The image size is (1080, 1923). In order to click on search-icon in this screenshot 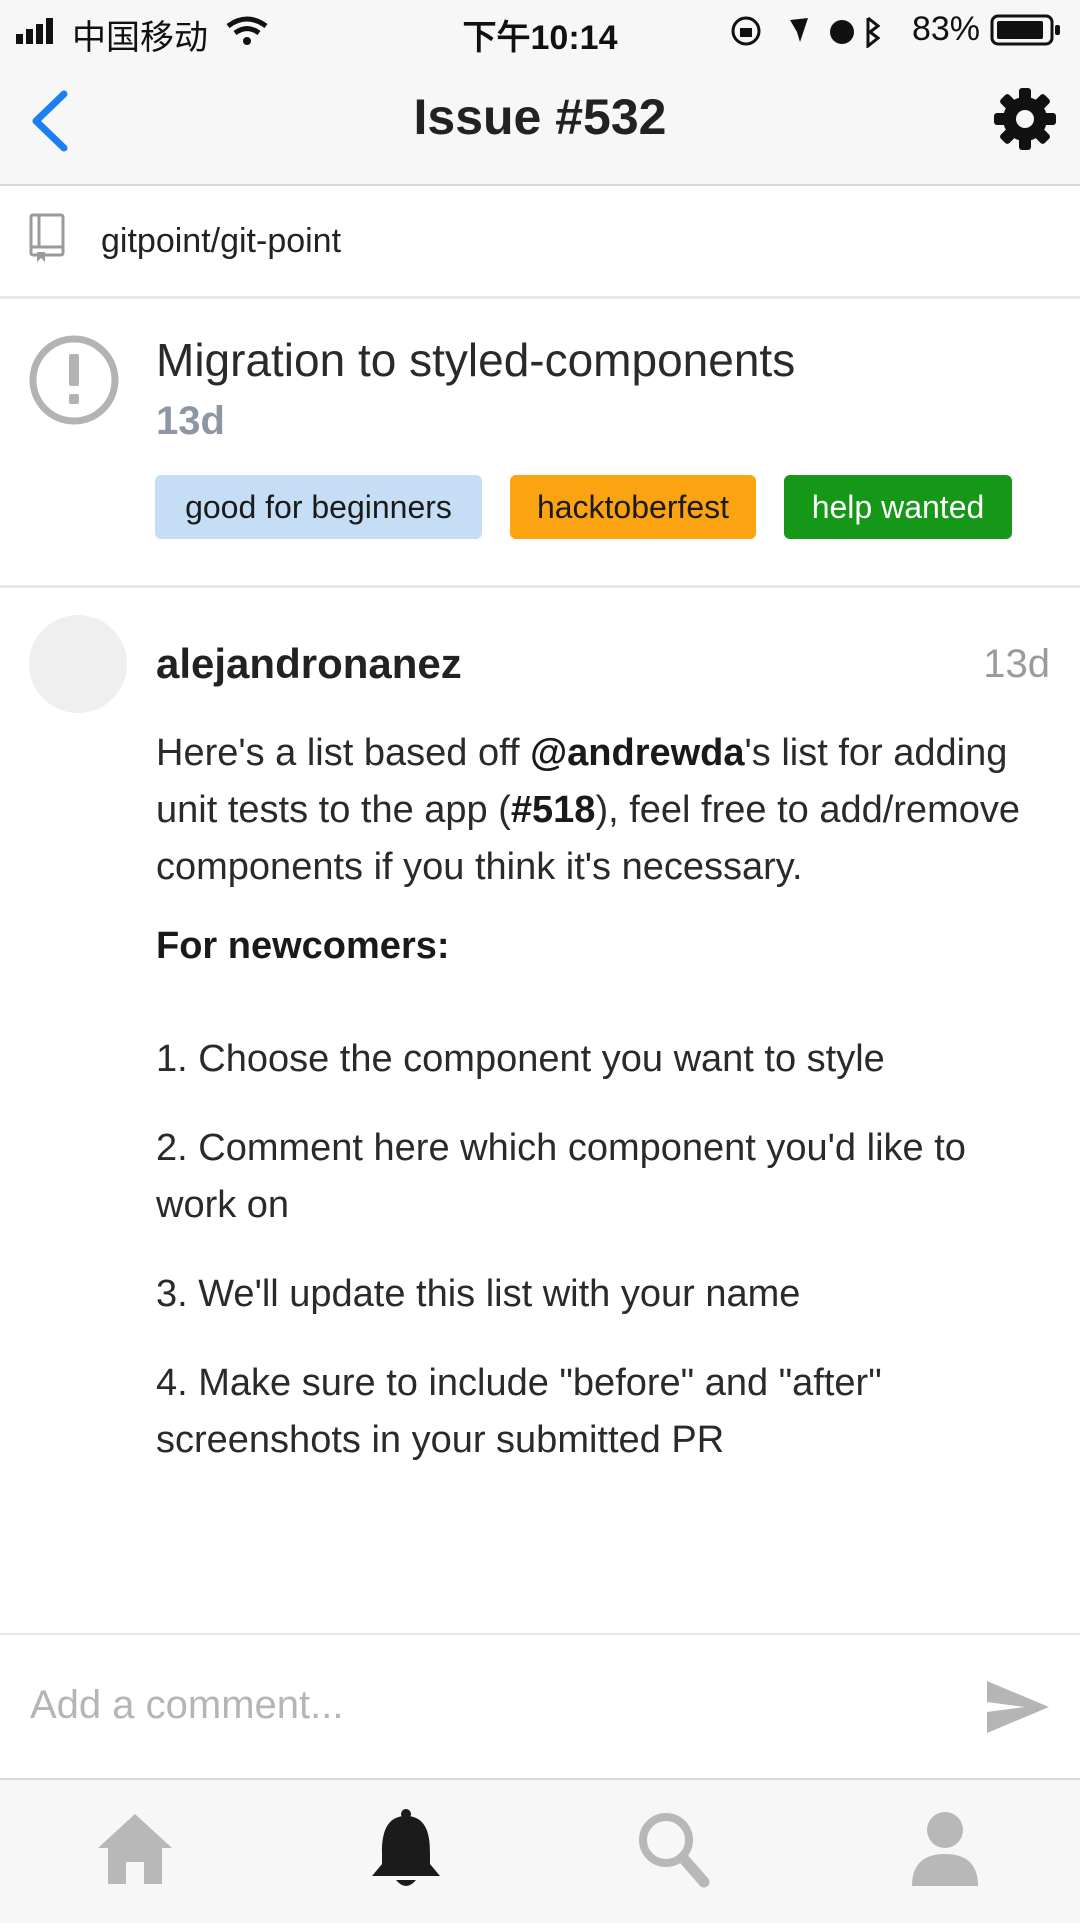, I will do `click(673, 1849)`.